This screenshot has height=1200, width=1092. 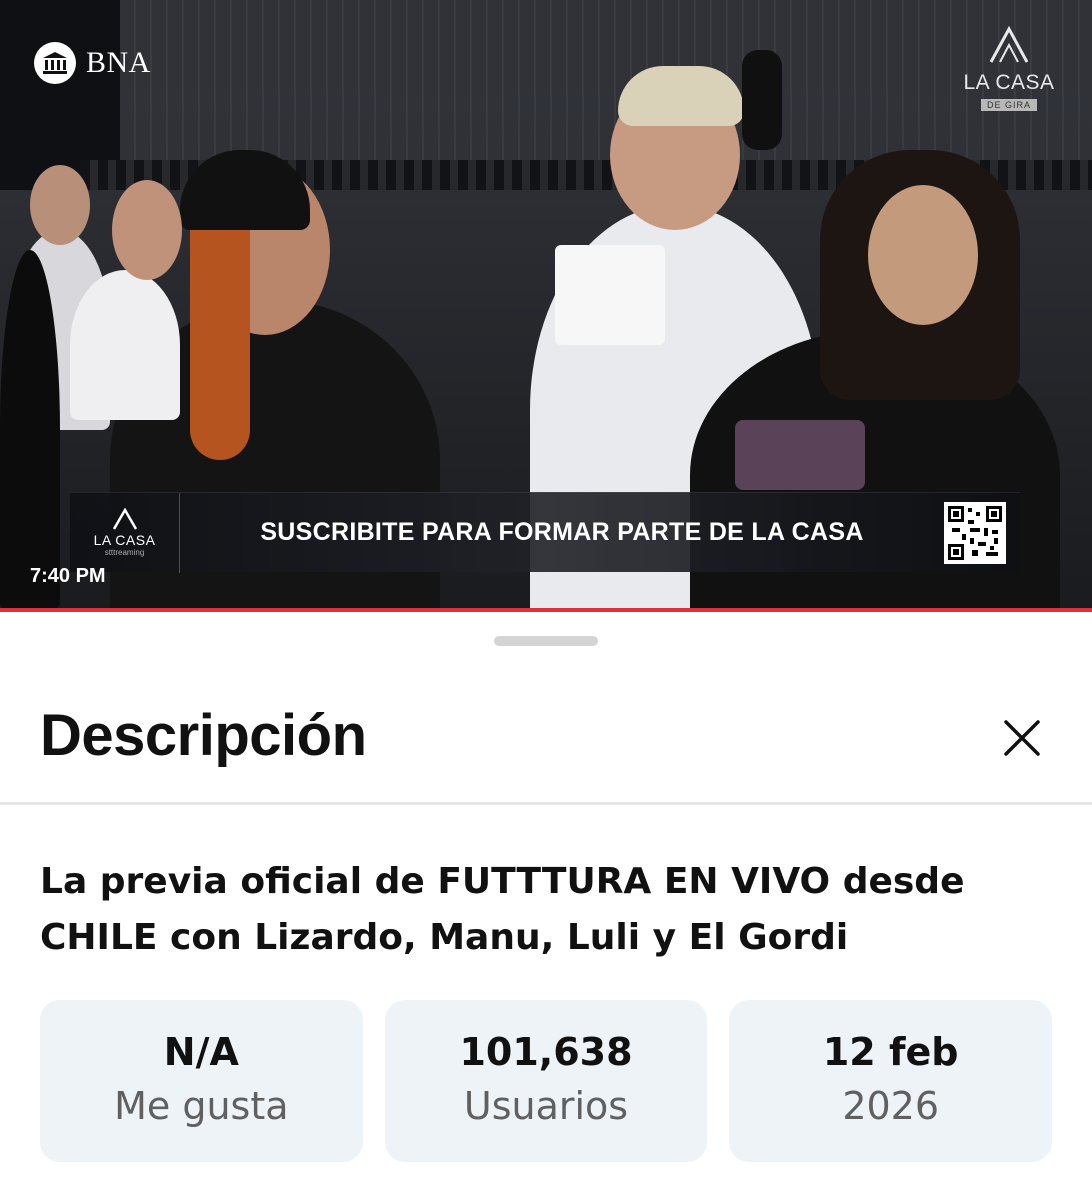 What do you see at coordinates (975, 532) in the screenshot?
I see `qr-code-icon` at bounding box center [975, 532].